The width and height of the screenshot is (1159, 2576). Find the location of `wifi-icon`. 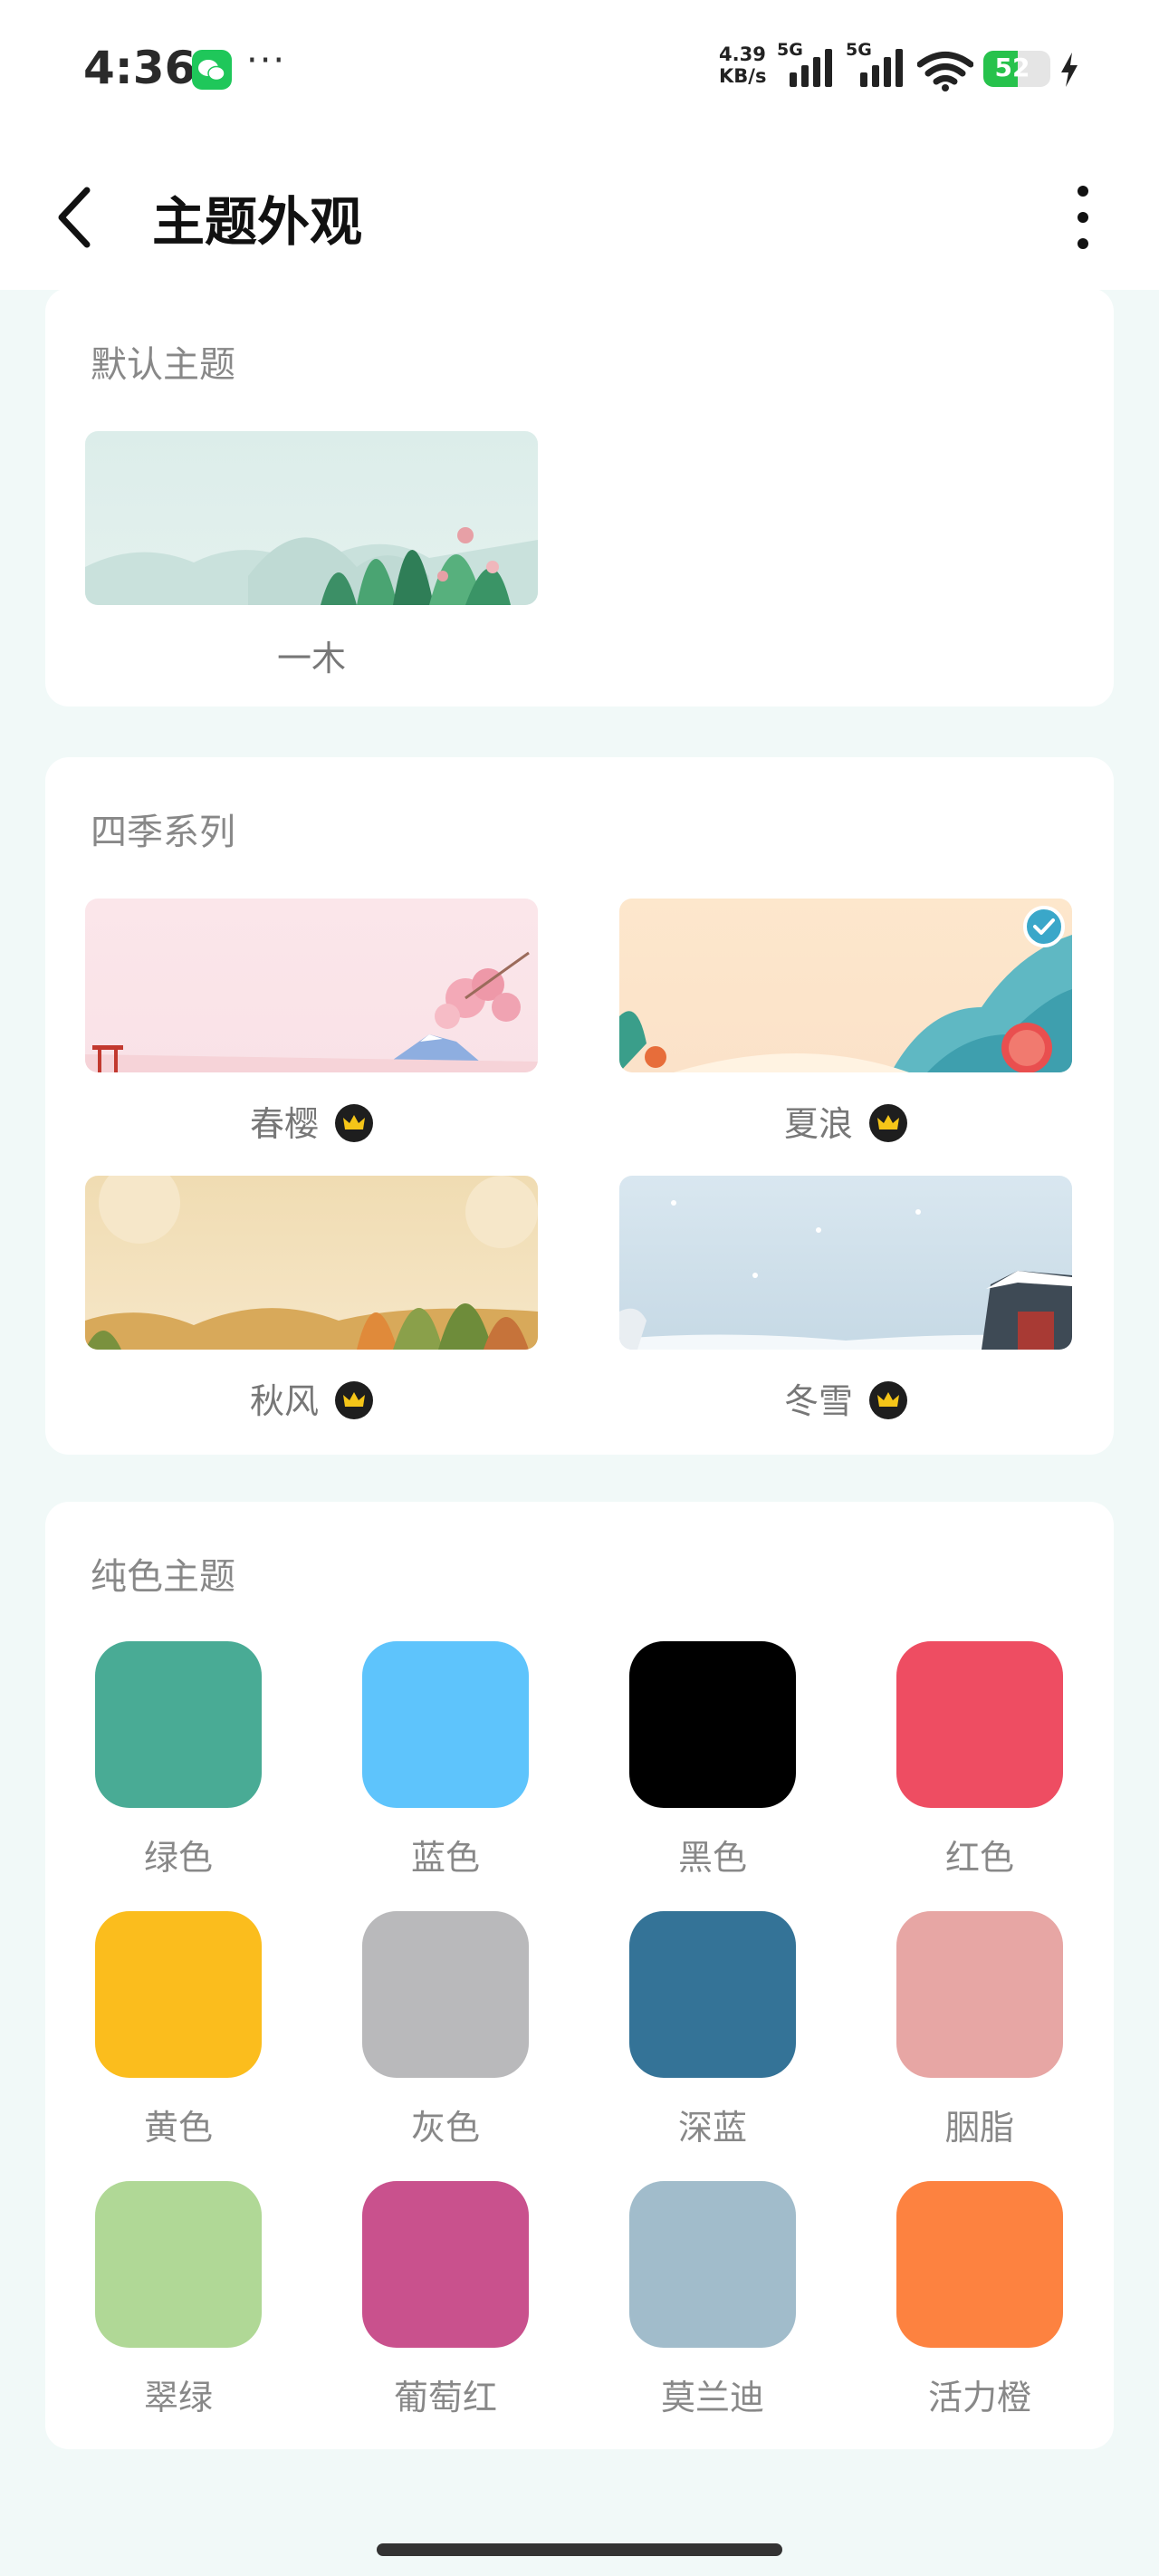

wifi-icon is located at coordinates (945, 71).